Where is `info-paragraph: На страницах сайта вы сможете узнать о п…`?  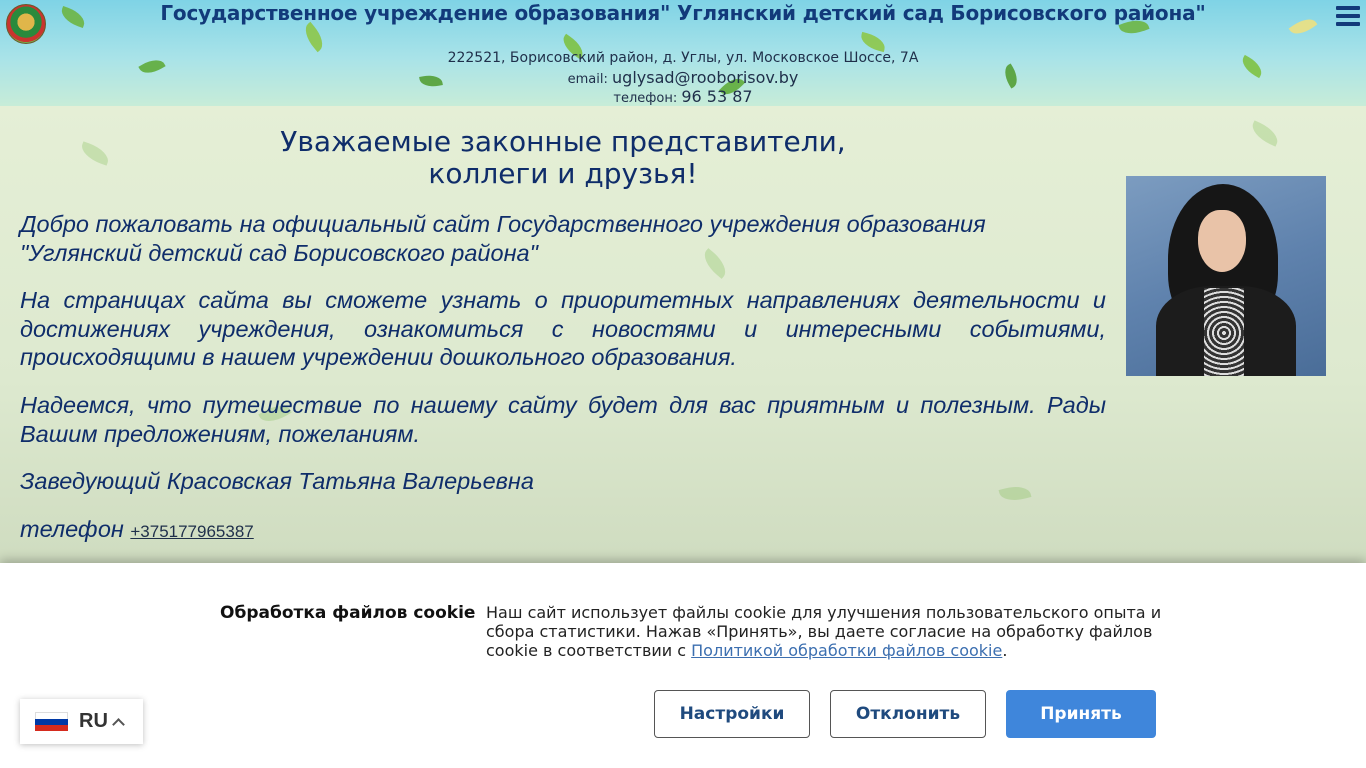
info-paragraph: На страницах сайта вы сможете узнать о п… is located at coordinates (563, 328).